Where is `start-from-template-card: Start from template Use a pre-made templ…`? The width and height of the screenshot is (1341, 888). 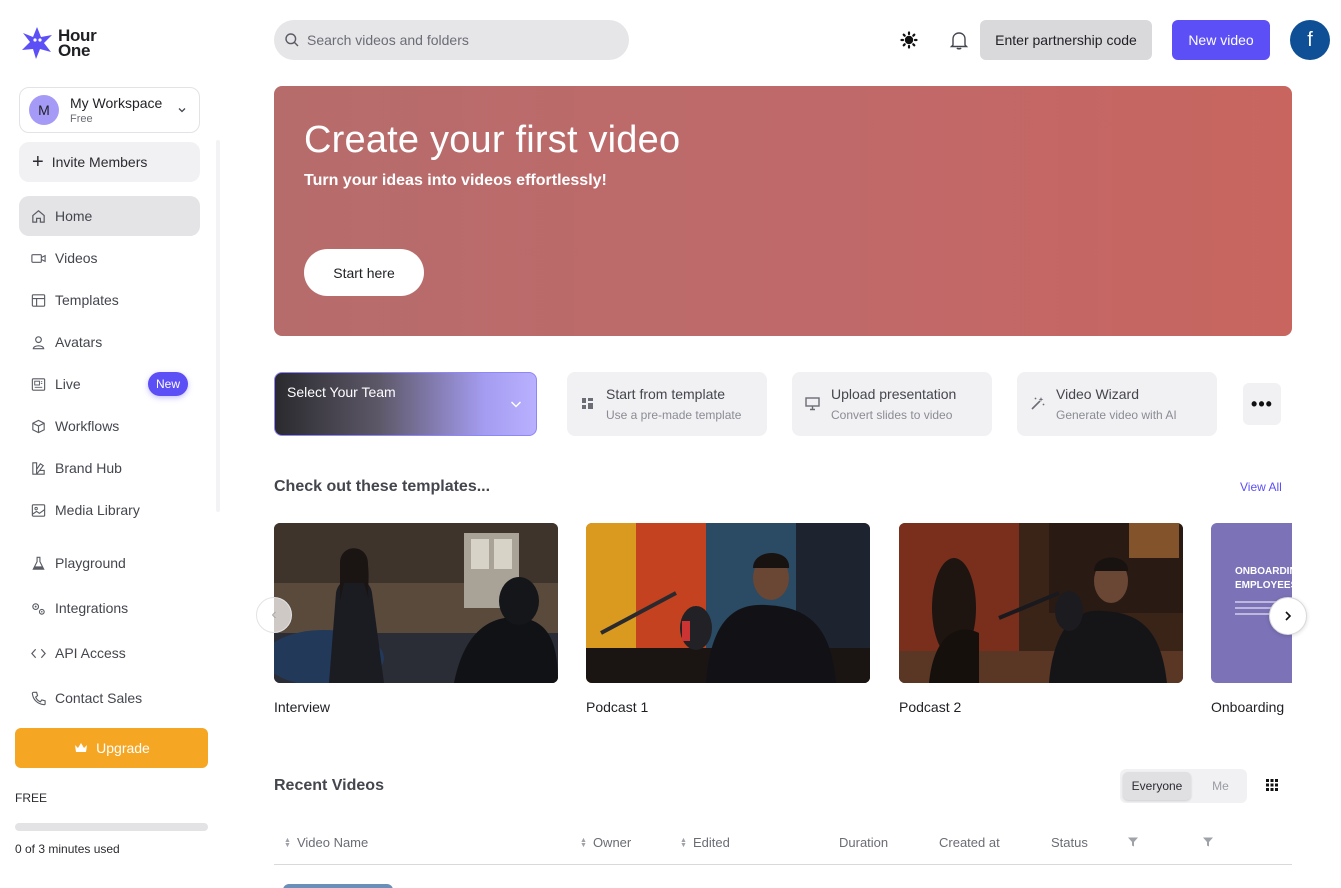
start-from-template-card: Start from template Use a pre-made templ… is located at coordinates (667, 404).